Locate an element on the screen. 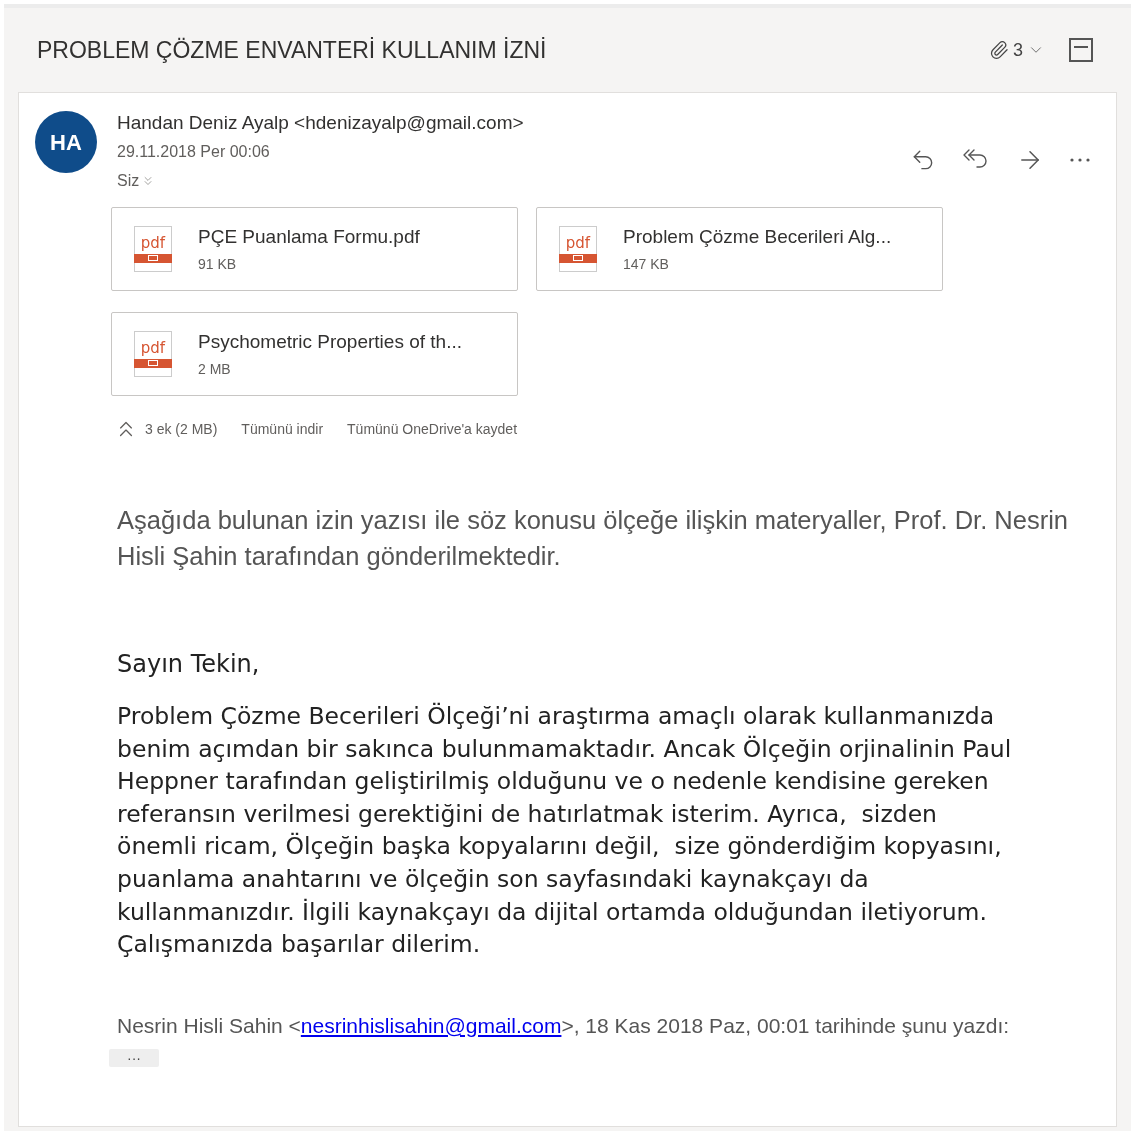 The image size is (1135, 1135). recipients-toggle: Siz is located at coordinates (320, 181).